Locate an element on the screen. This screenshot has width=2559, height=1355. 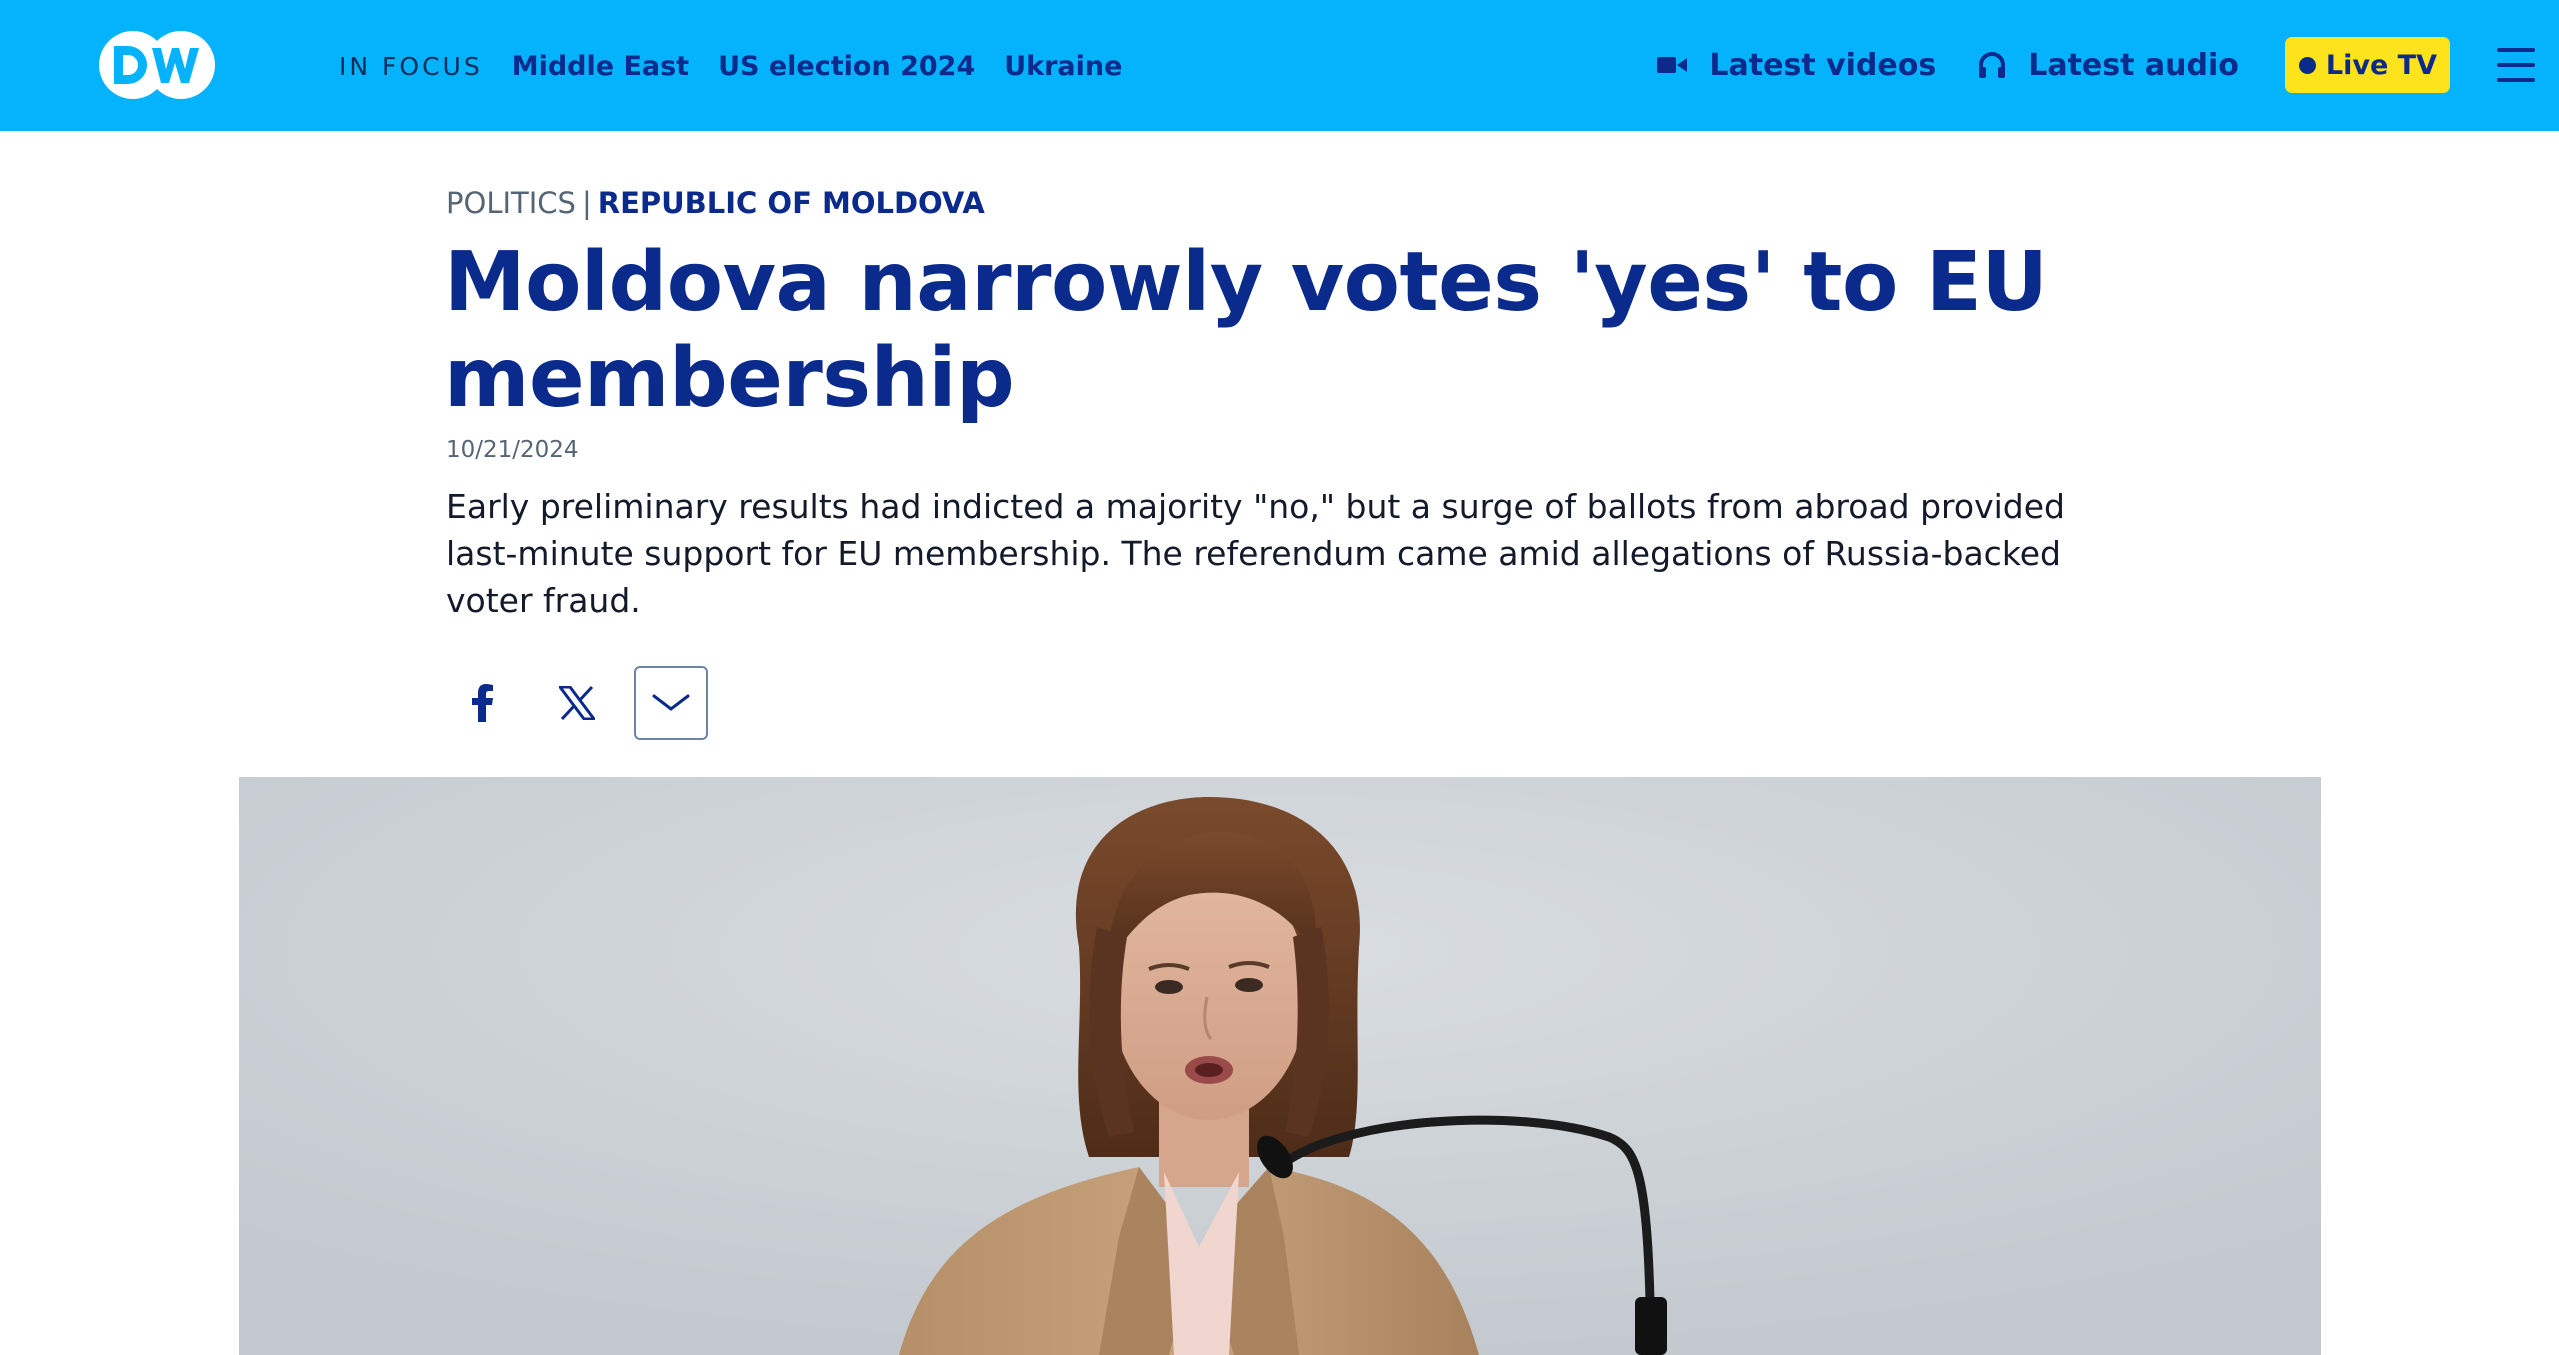
headphones-icon is located at coordinates (1992, 65).